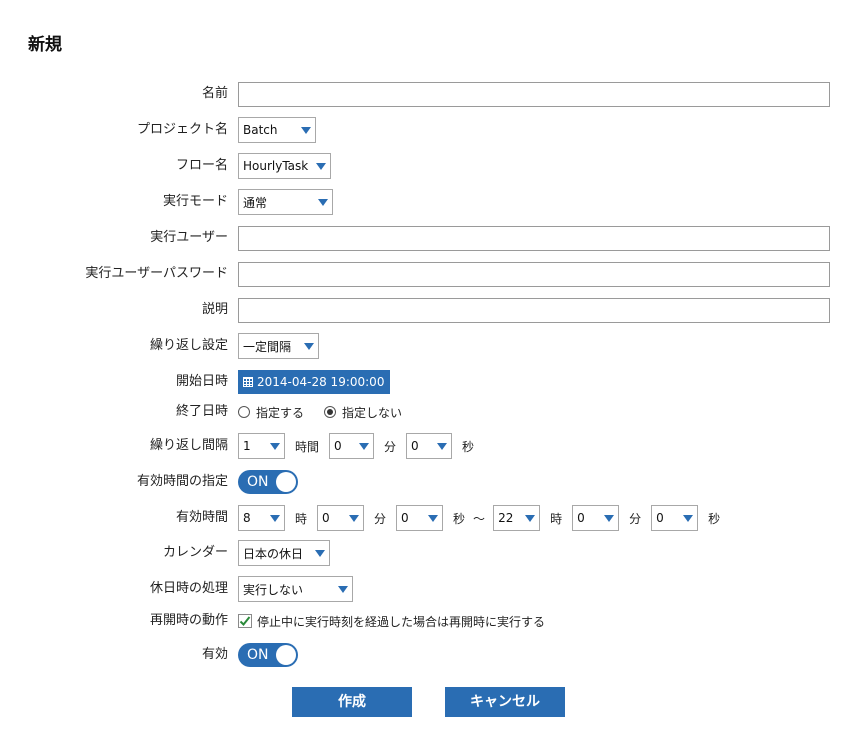 Image resolution: width=852 pixels, height=742 pixels. I want to click on description-input, so click(534, 310).